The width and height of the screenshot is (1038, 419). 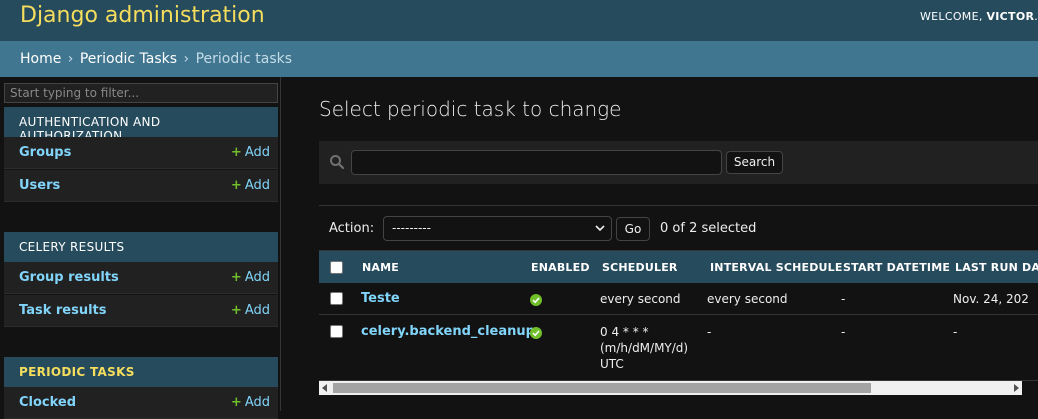 I want to click on page-title: Select periodic task to change, so click(x=470, y=109).